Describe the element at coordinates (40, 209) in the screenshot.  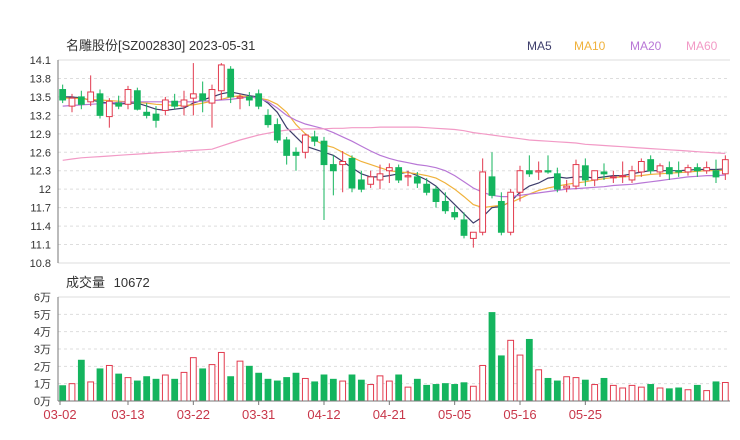
I see `kline-y-tick: 11.7` at that location.